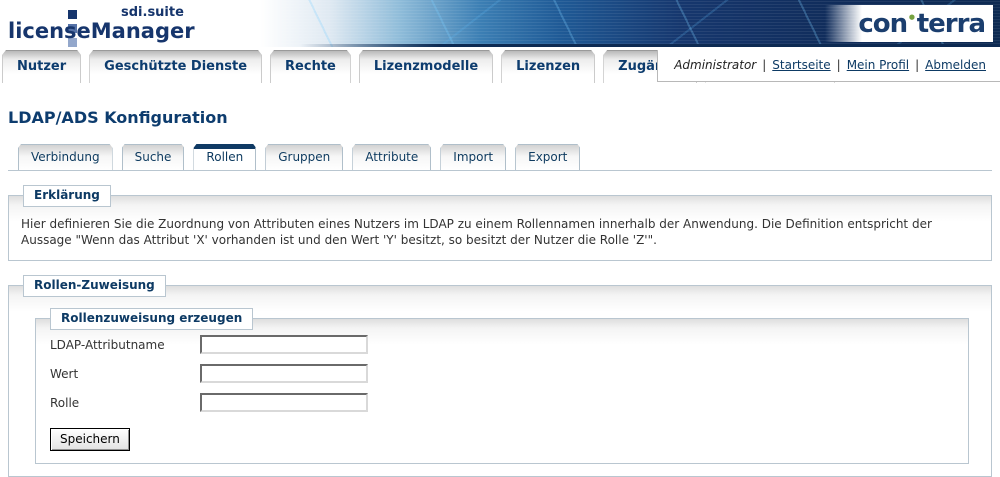 The height and width of the screenshot is (477, 1000). Describe the element at coordinates (502, 403) in the screenshot. I see `form-row: Rolle` at that location.